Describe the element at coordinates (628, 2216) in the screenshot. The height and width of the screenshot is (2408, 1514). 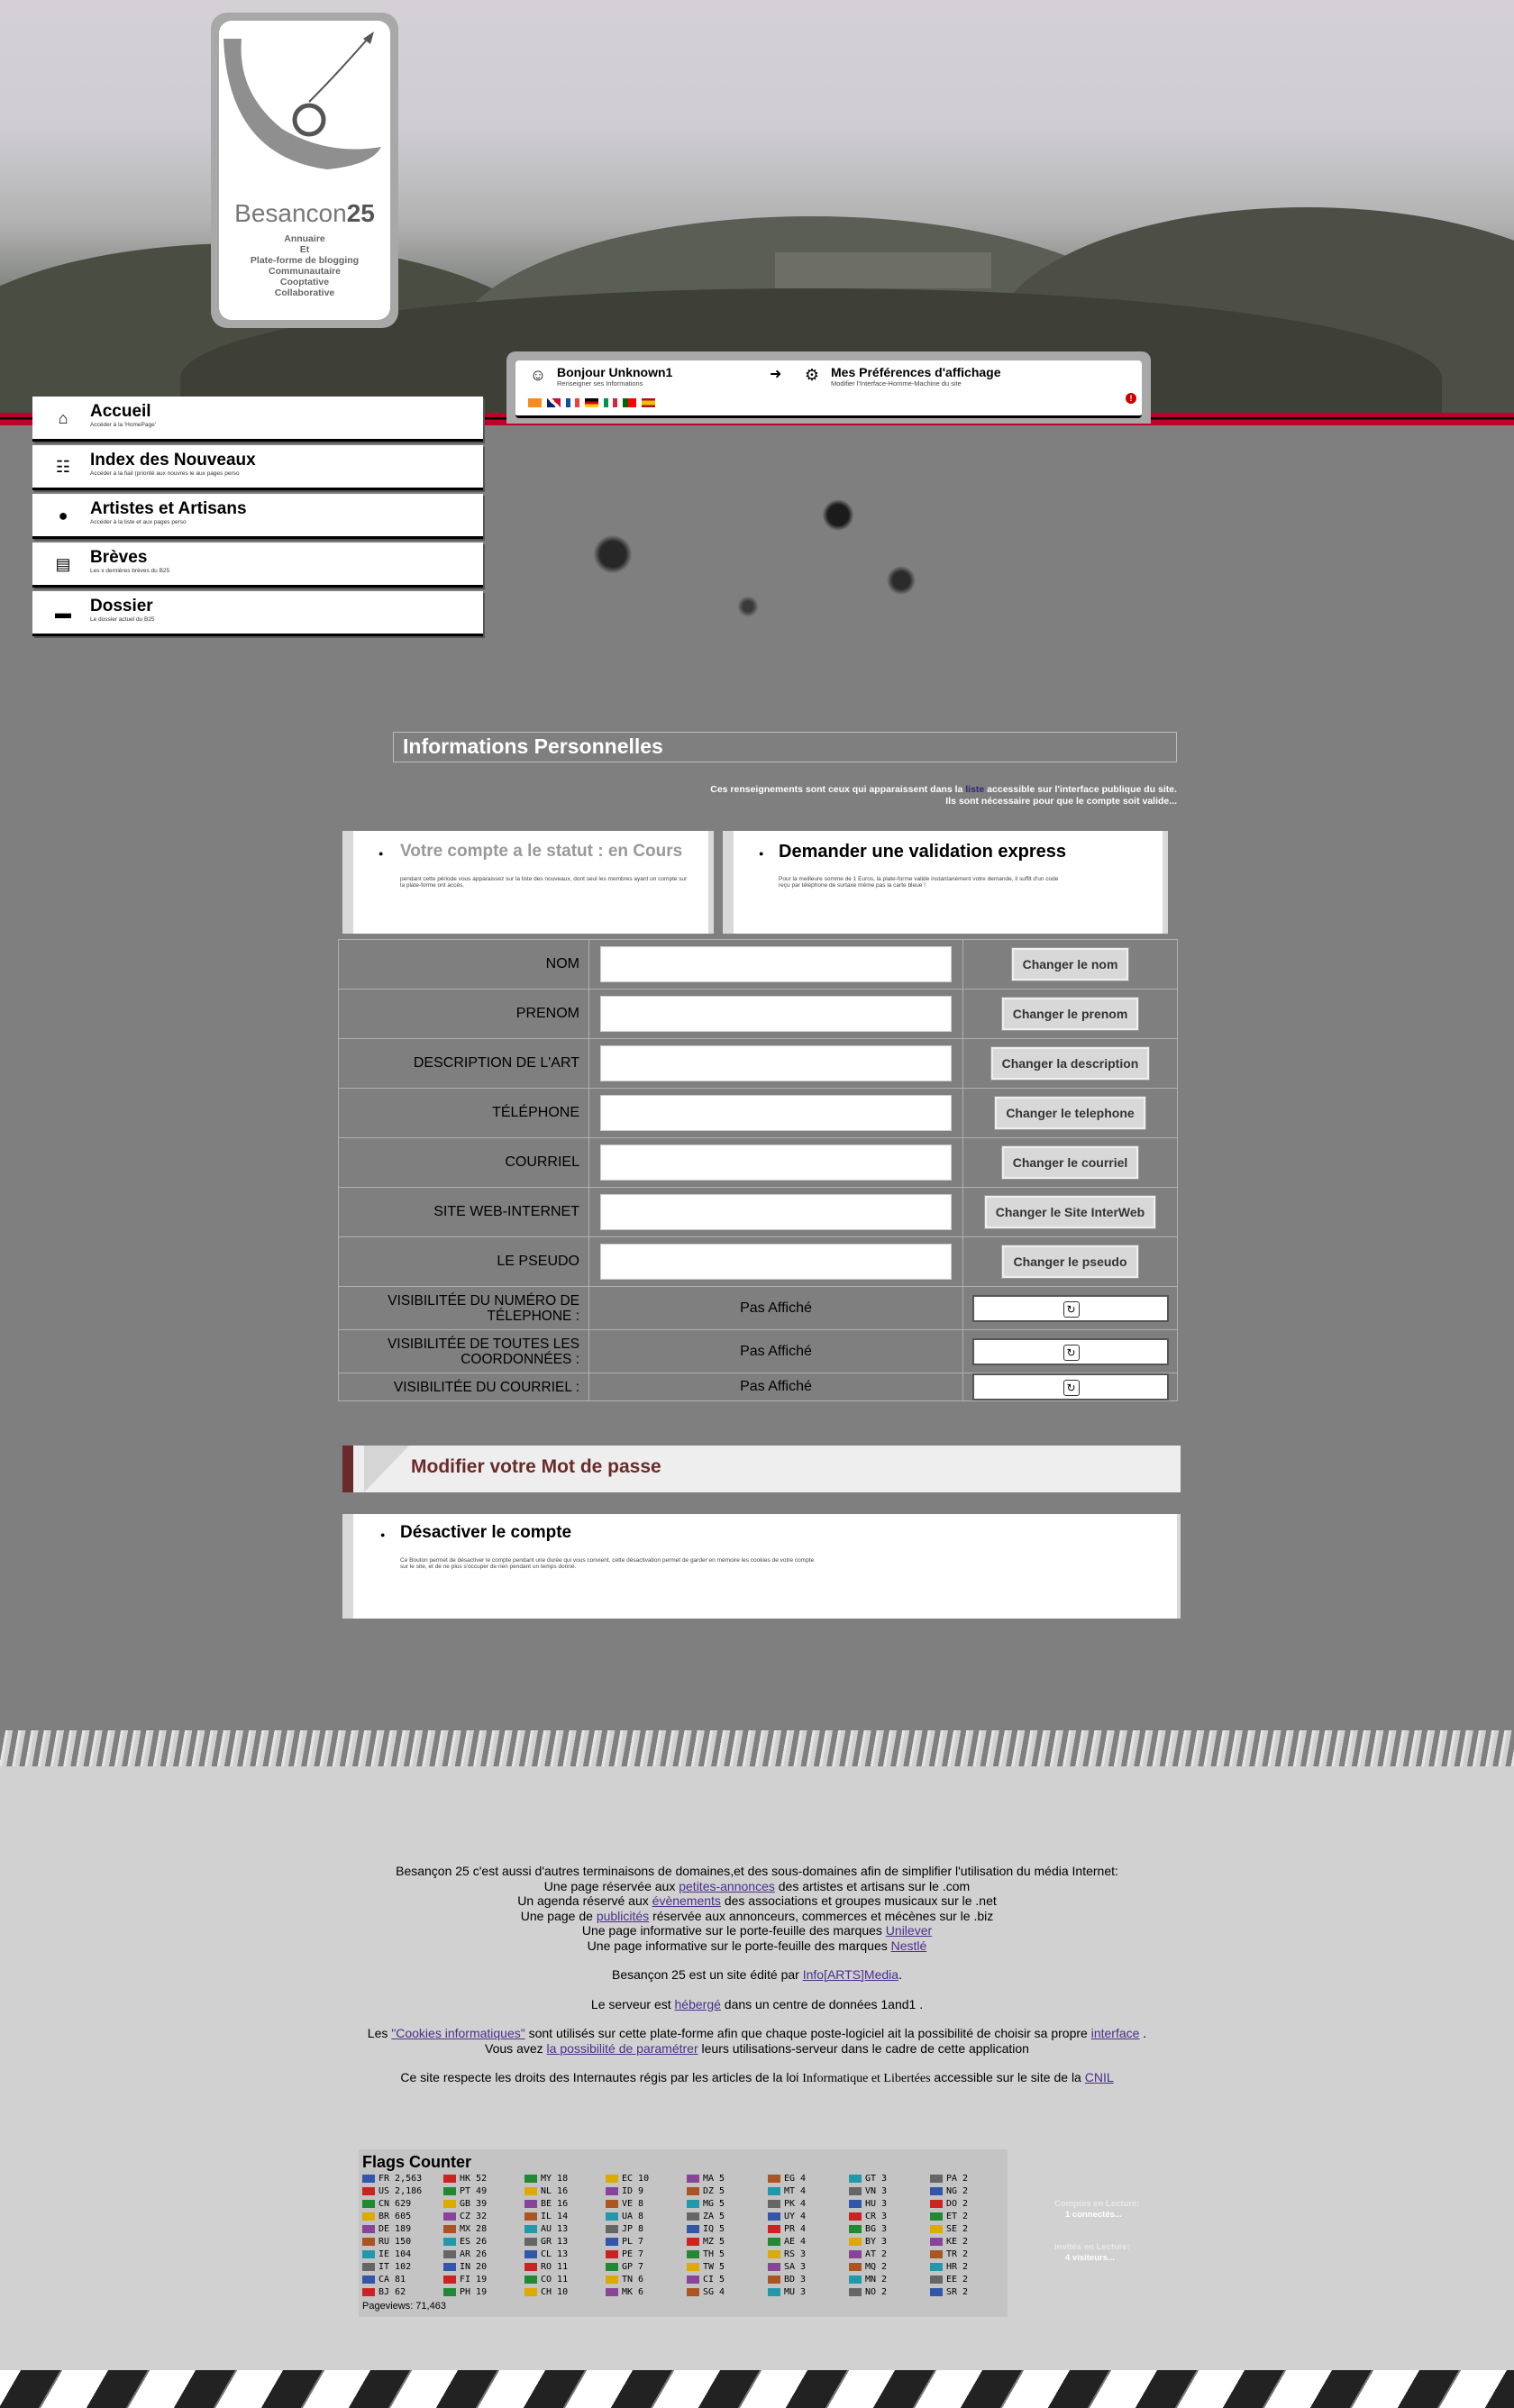
I see `country-code: UA` at that location.